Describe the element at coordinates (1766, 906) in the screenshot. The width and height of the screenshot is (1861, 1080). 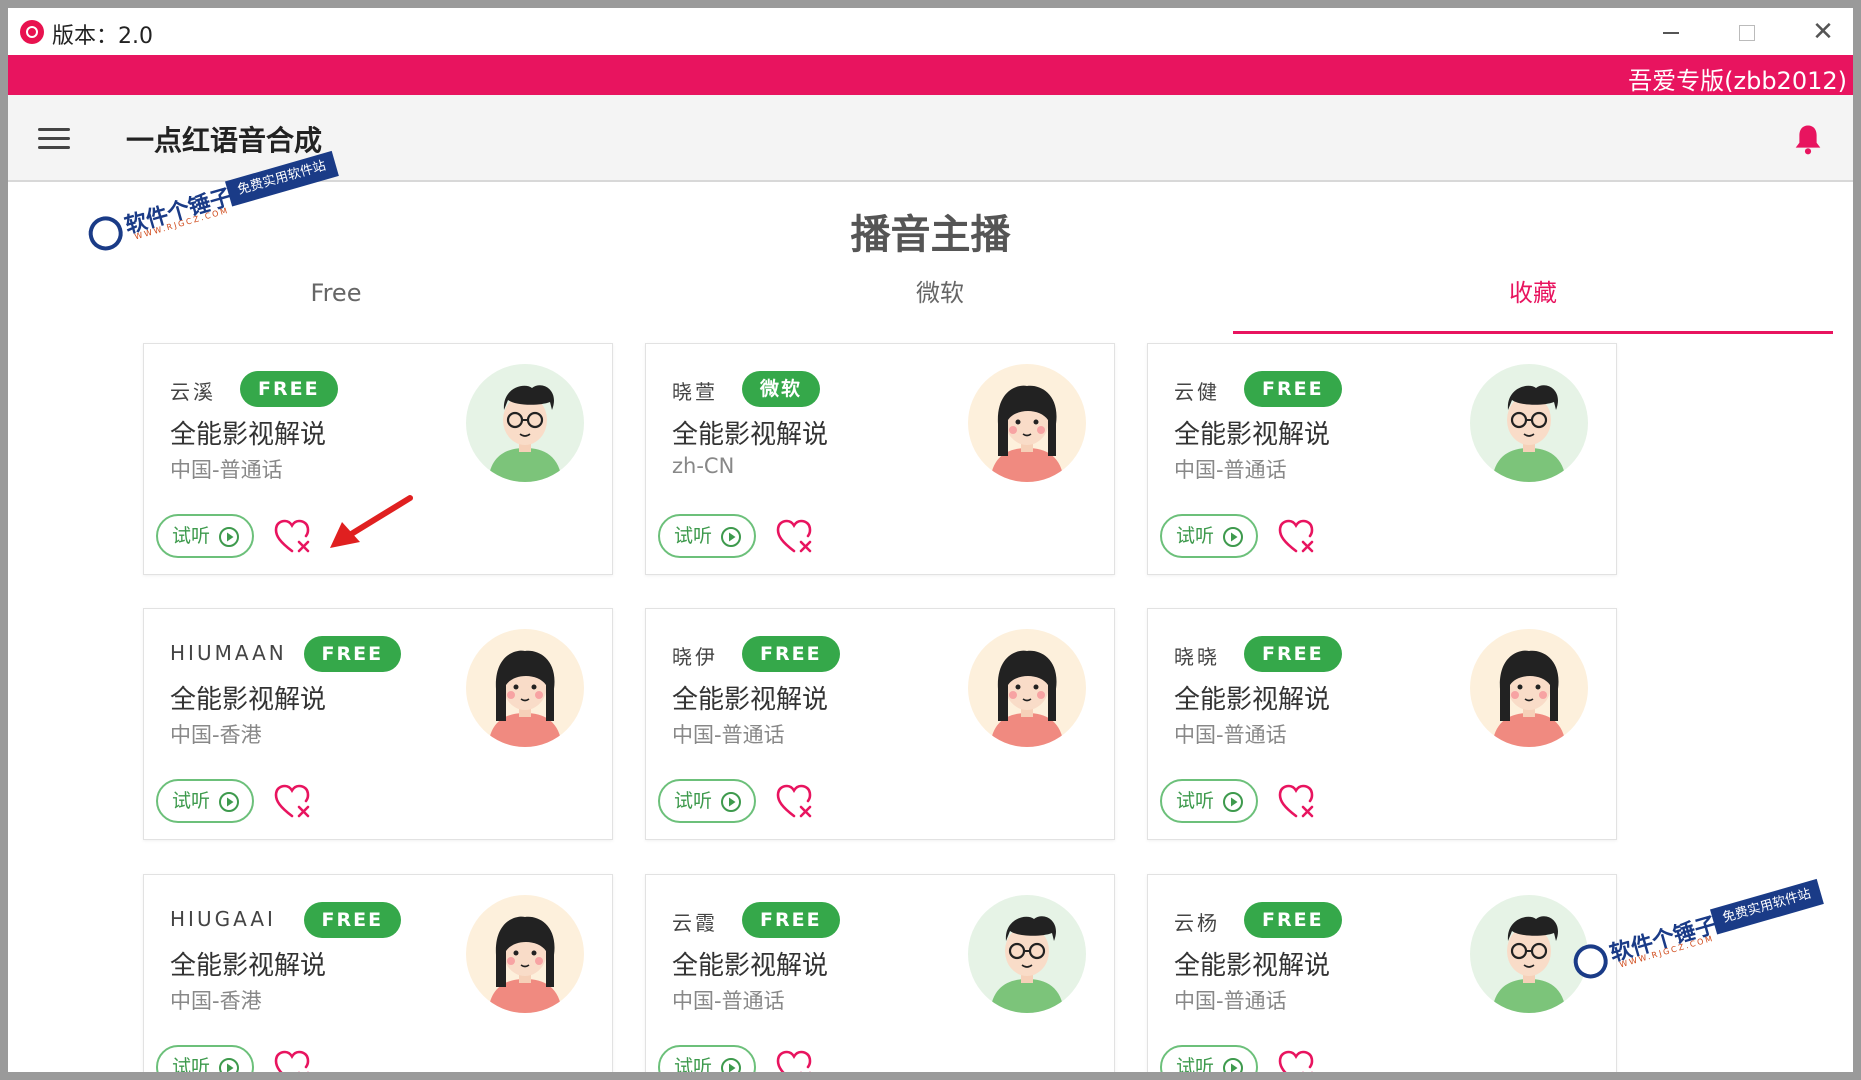
I see `watermark-tag: 免费实用软件站` at that location.